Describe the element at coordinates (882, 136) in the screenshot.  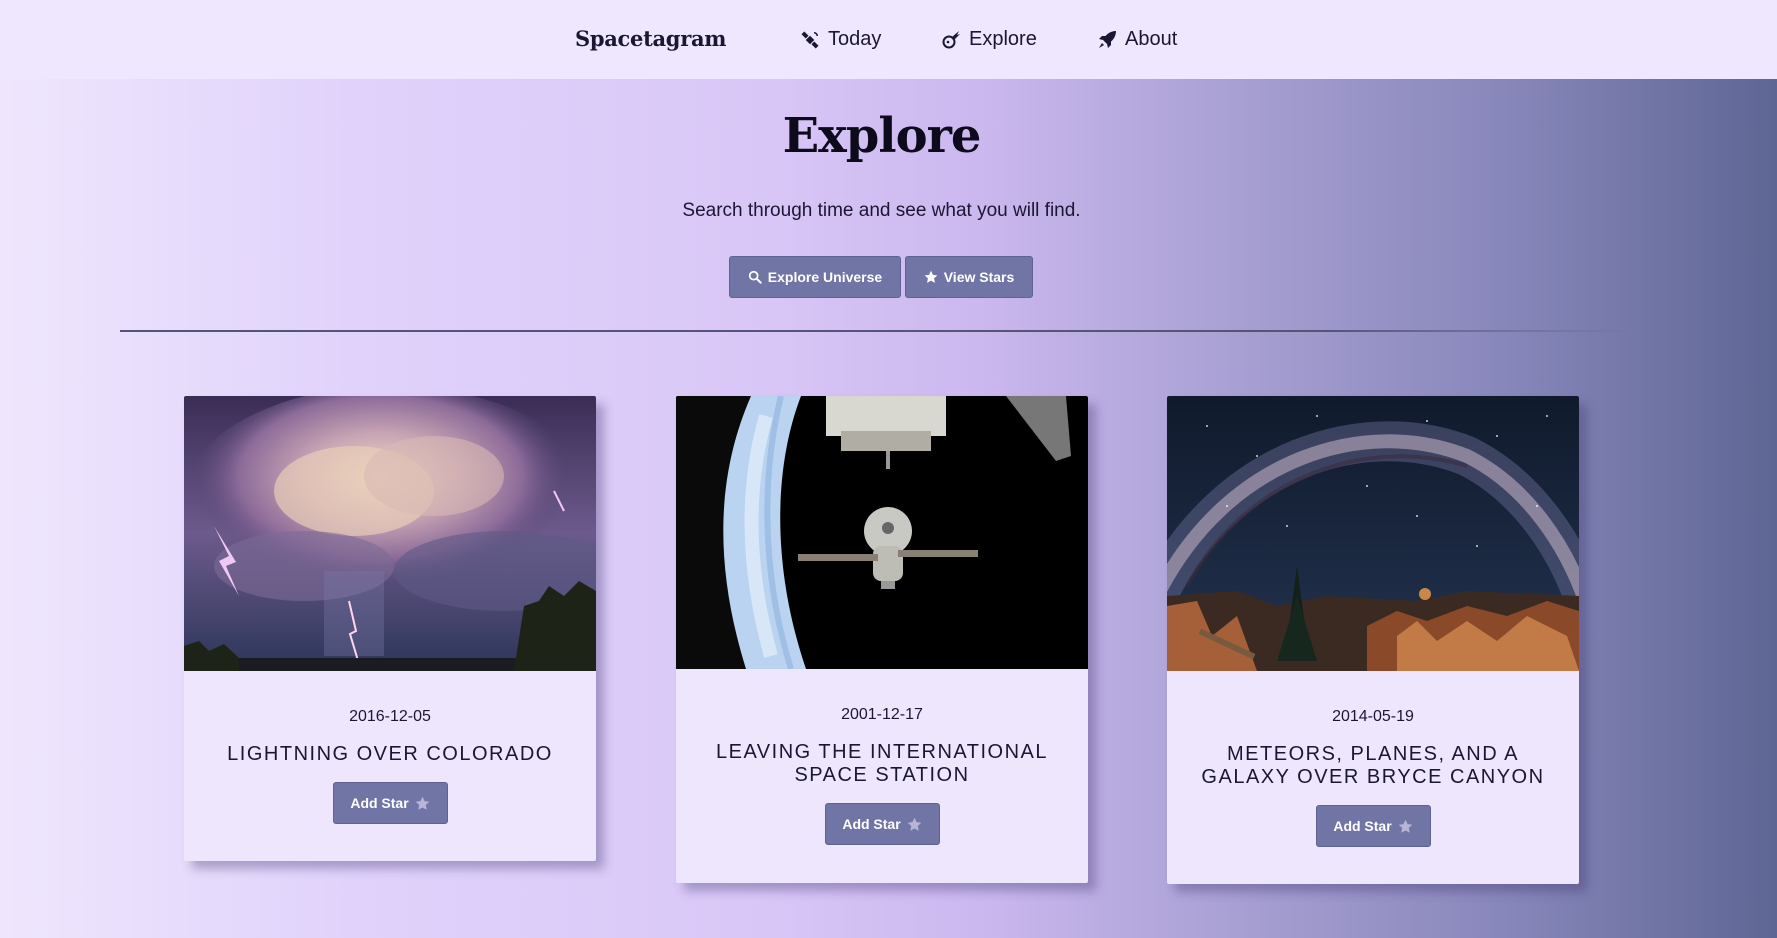
I see `page-title: Explore` at that location.